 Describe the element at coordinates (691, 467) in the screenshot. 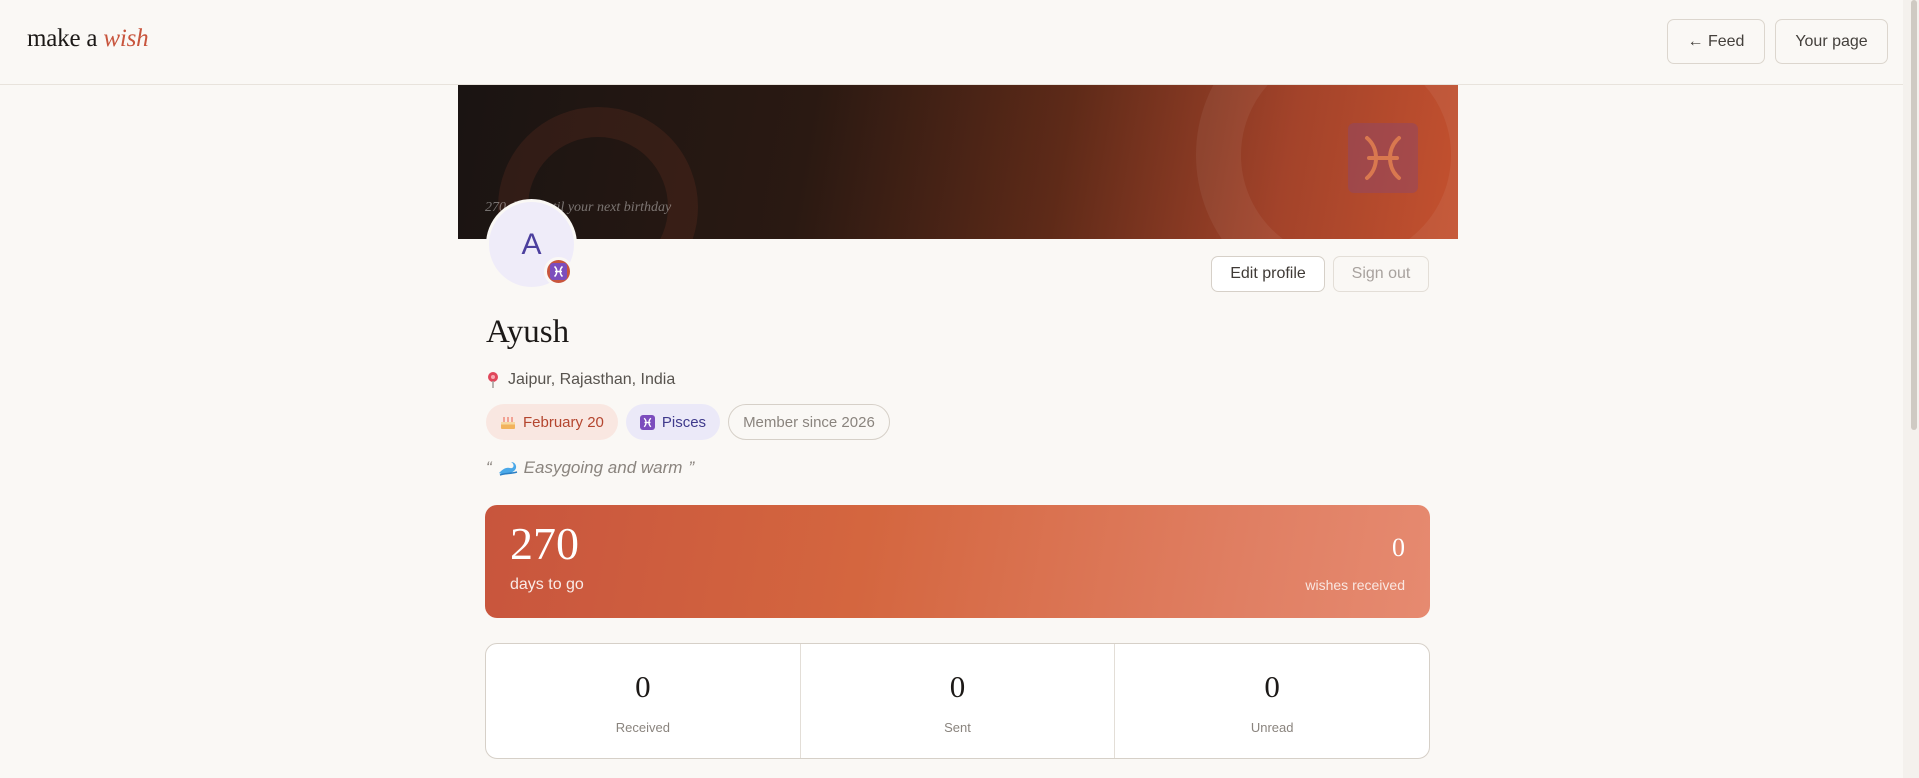

I see `quote-close-mark: ”` at that location.